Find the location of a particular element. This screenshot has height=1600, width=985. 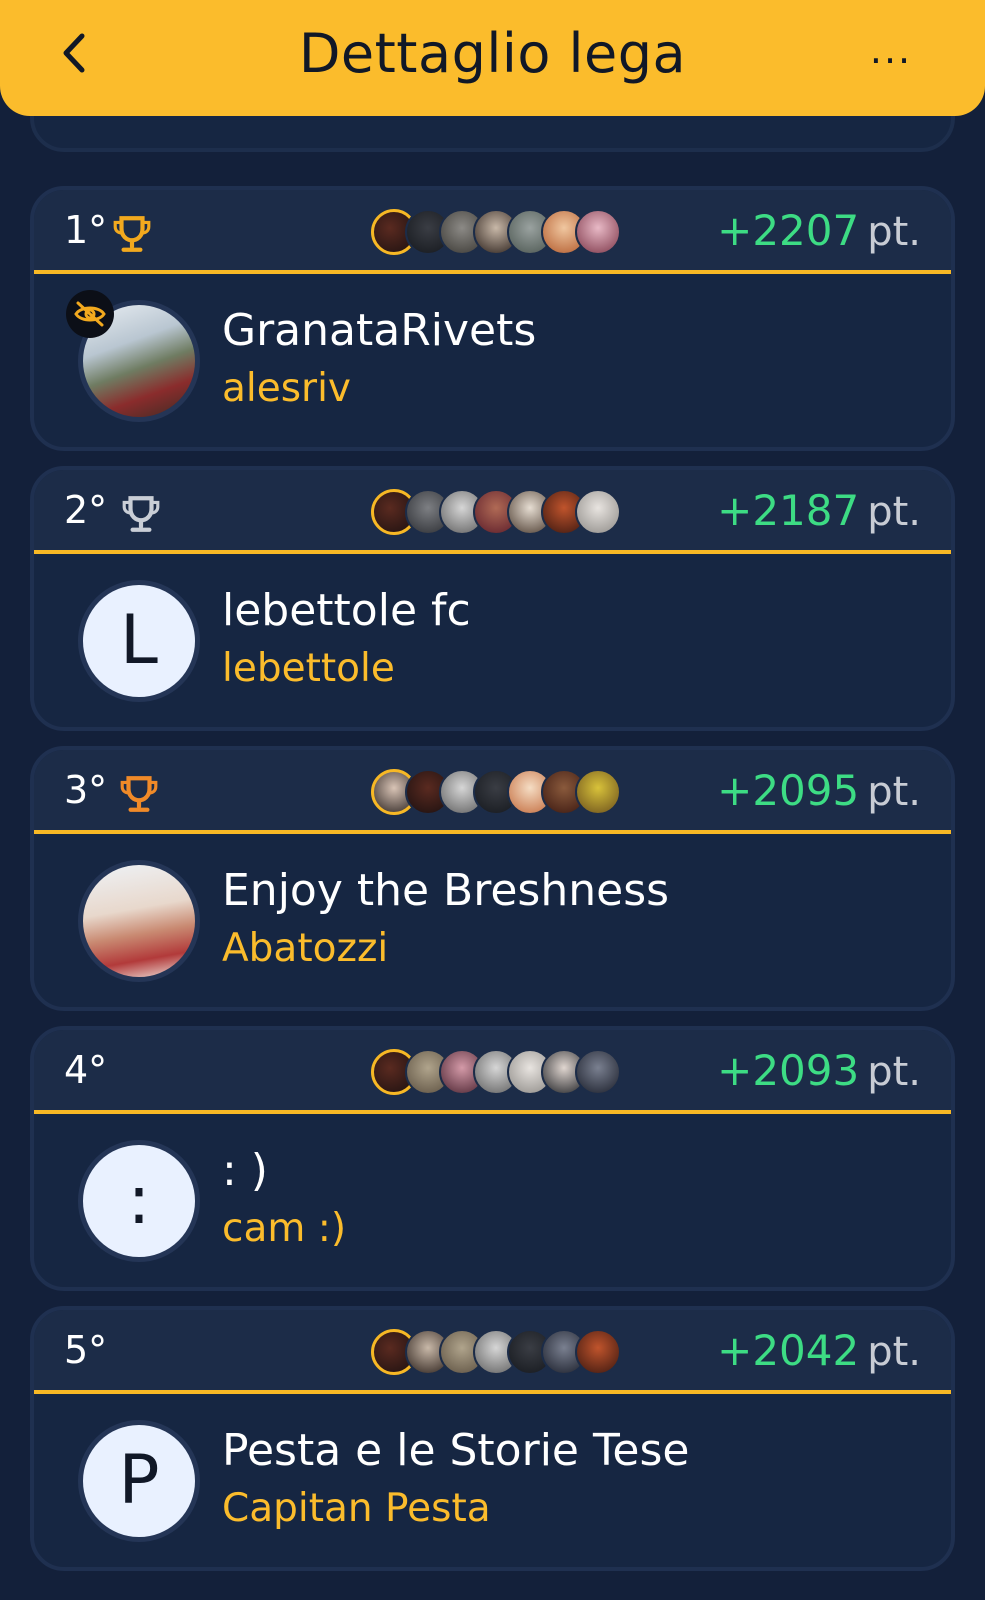

owner-name: Capitan Pesta is located at coordinates (356, 1508).